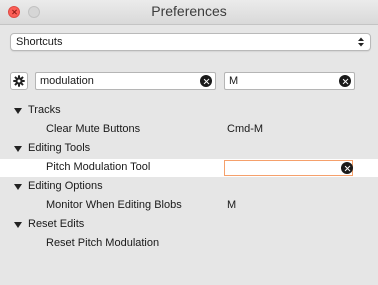  I want to click on category-select: Shortcuts, so click(190, 42).